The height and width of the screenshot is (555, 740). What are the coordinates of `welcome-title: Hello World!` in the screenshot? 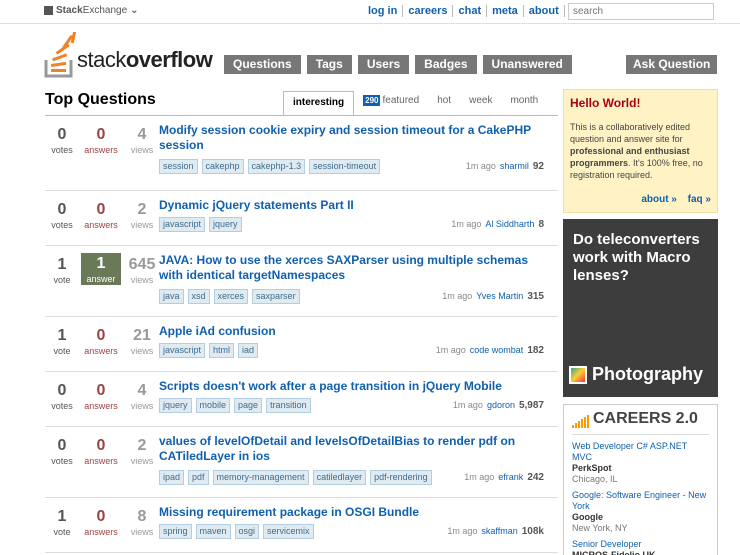 It's located at (605, 103).